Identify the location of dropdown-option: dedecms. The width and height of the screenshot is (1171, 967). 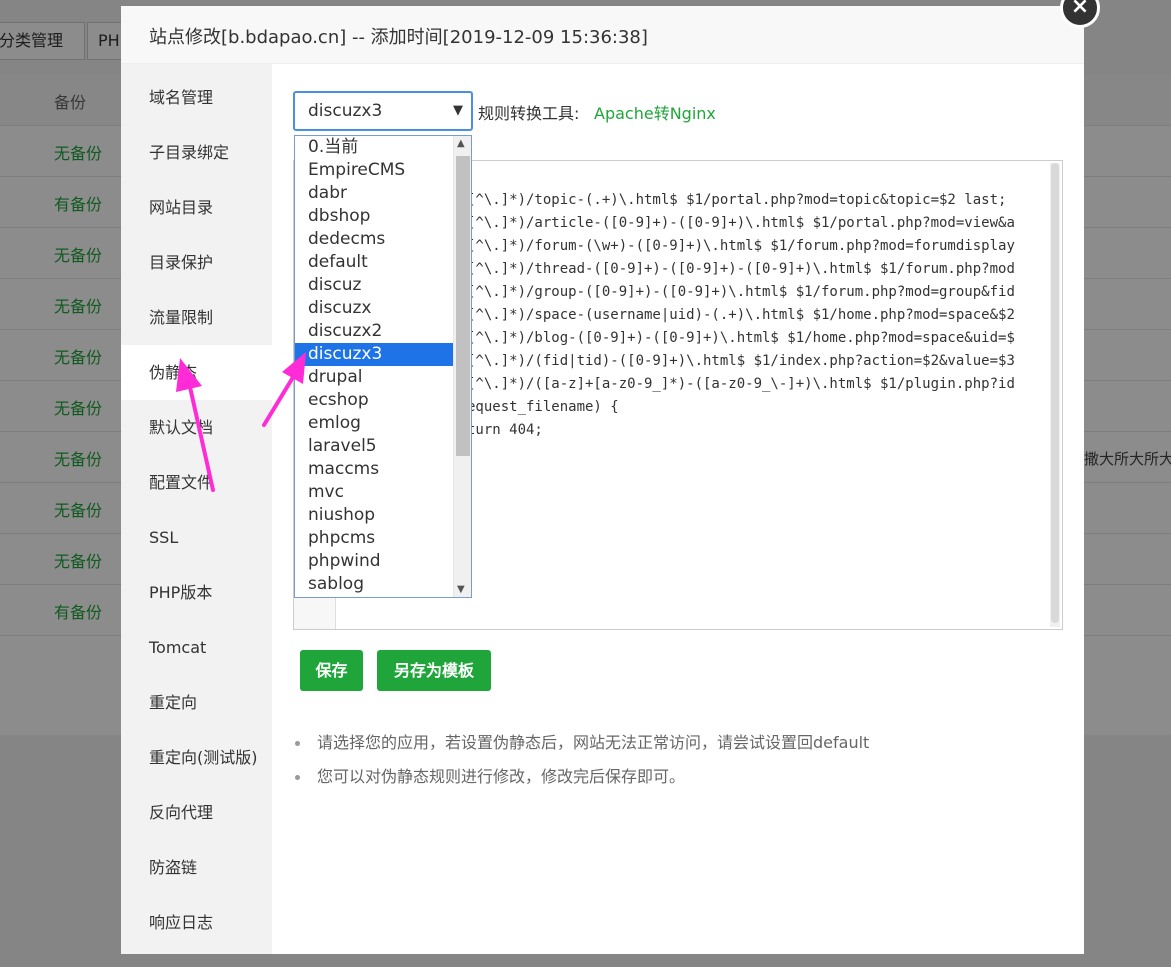
(374, 239).